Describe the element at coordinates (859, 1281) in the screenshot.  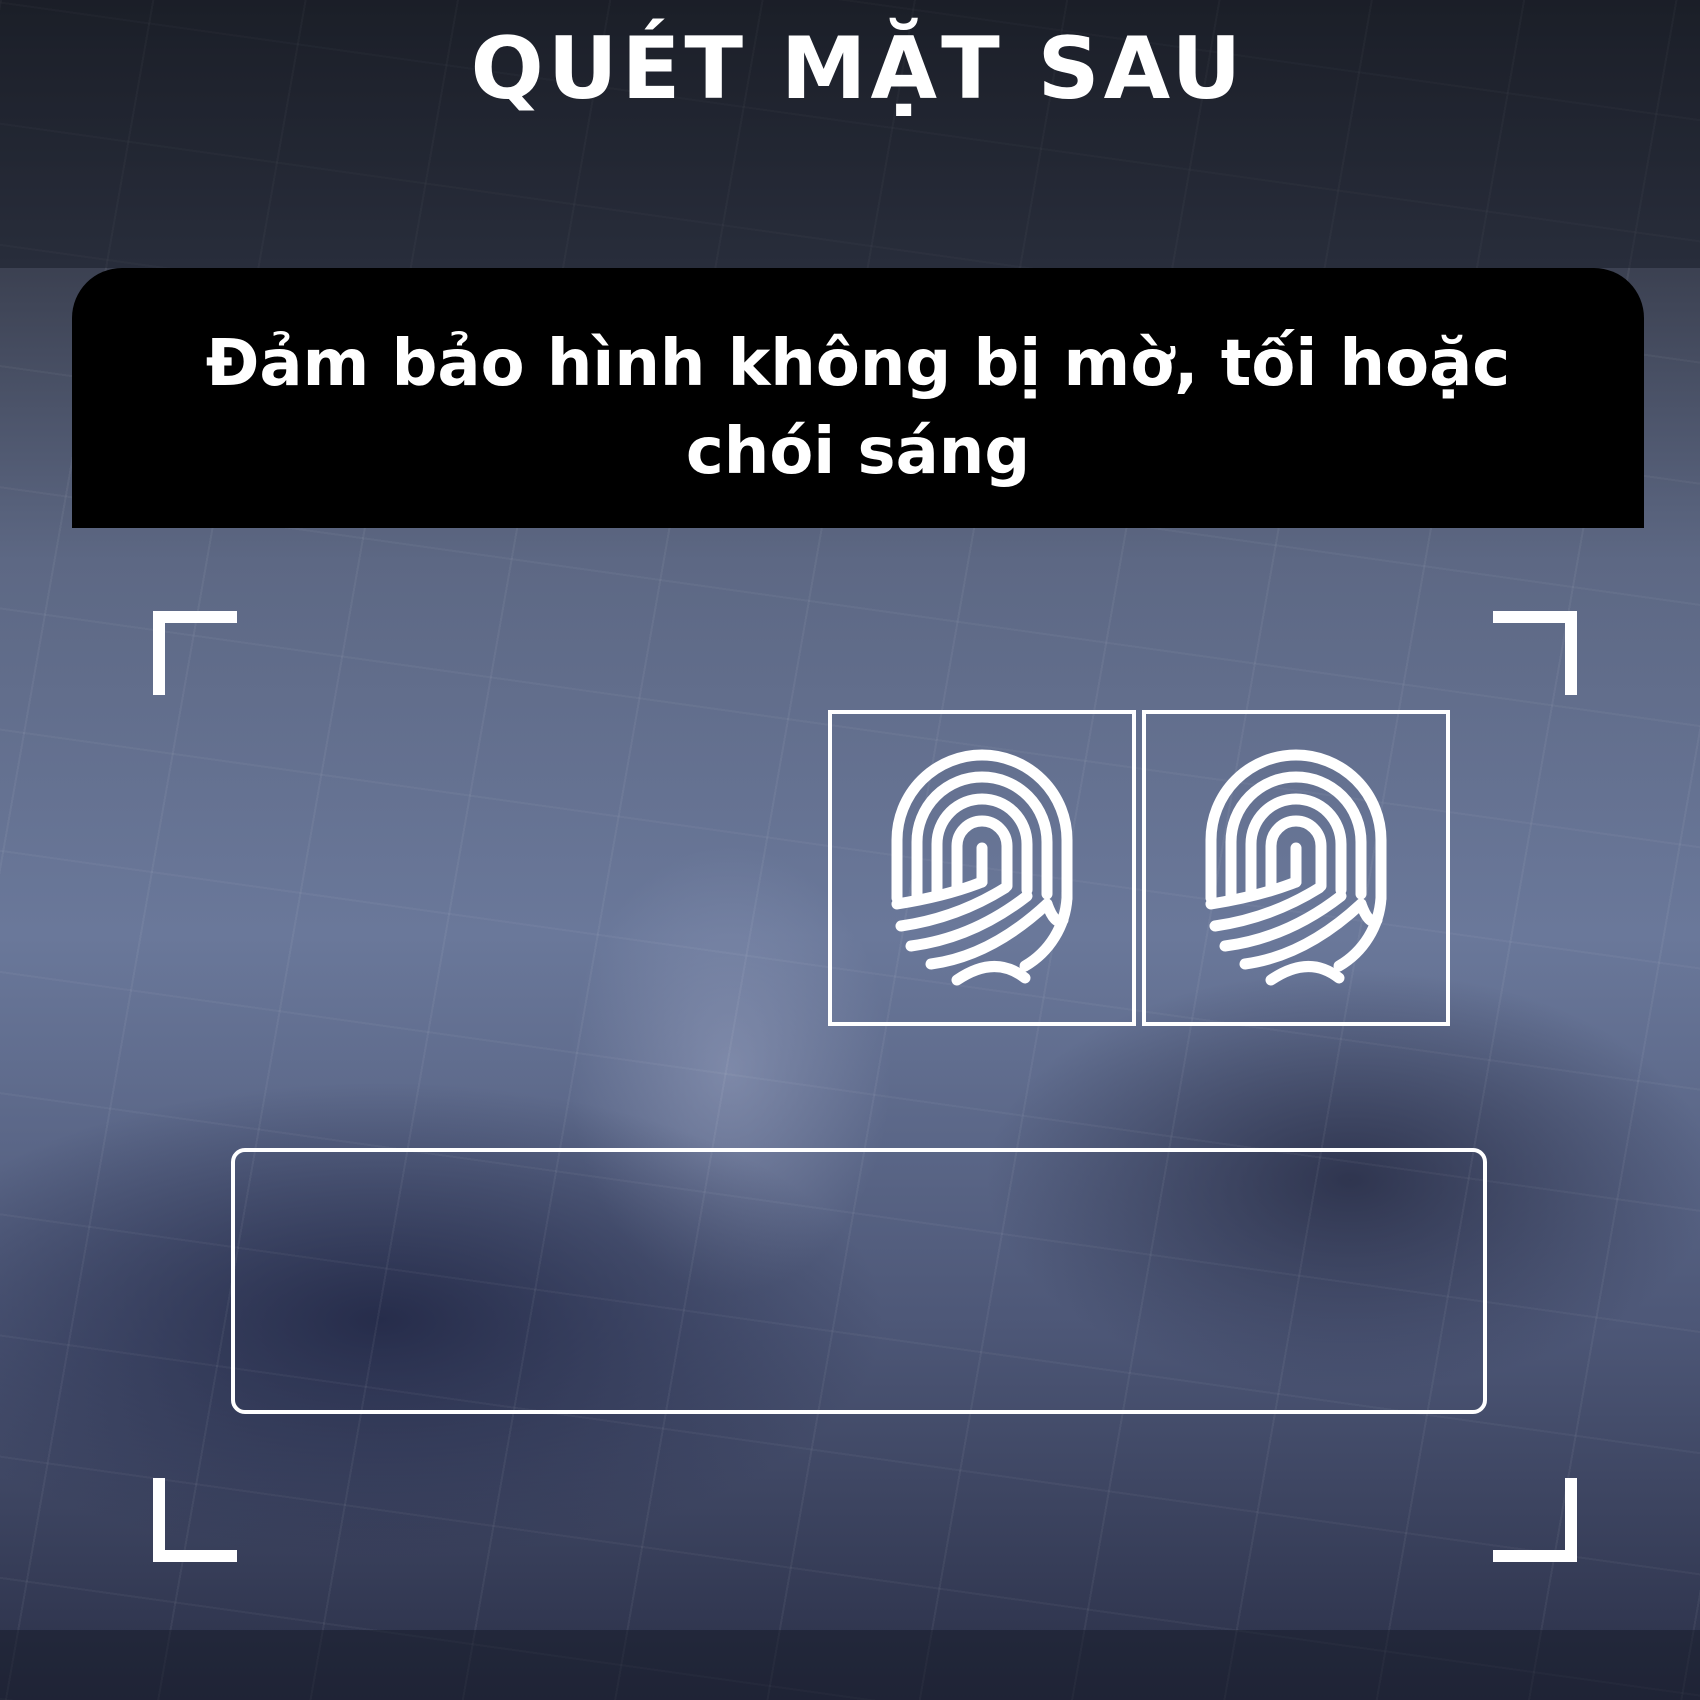
I see `mrz-guide-box` at that location.